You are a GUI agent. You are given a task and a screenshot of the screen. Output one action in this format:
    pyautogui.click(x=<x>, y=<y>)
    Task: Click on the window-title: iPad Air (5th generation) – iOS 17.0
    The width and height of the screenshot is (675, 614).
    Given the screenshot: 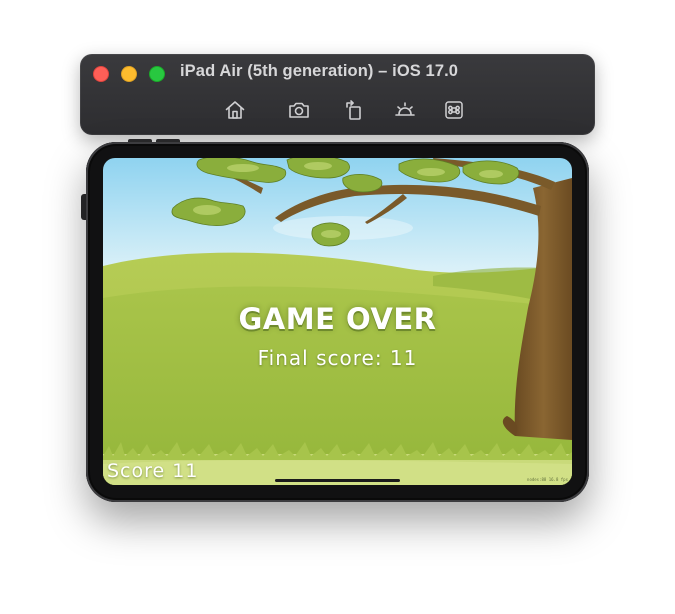 What is the action you would take?
    pyautogui.click(x=319, y=71)
    